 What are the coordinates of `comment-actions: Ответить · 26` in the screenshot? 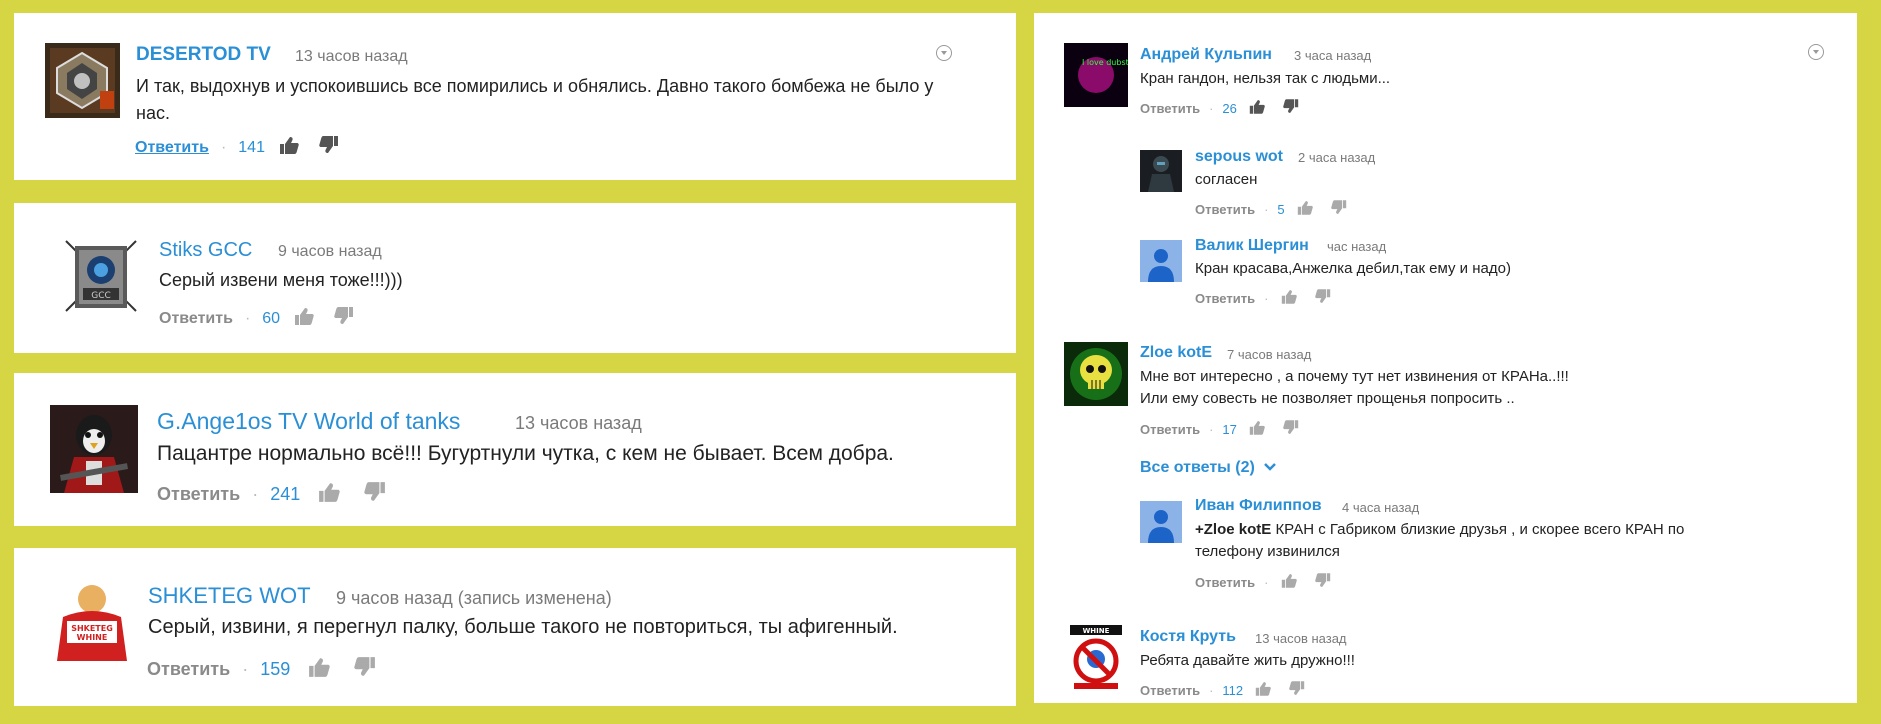 It's located at (1219, 108).